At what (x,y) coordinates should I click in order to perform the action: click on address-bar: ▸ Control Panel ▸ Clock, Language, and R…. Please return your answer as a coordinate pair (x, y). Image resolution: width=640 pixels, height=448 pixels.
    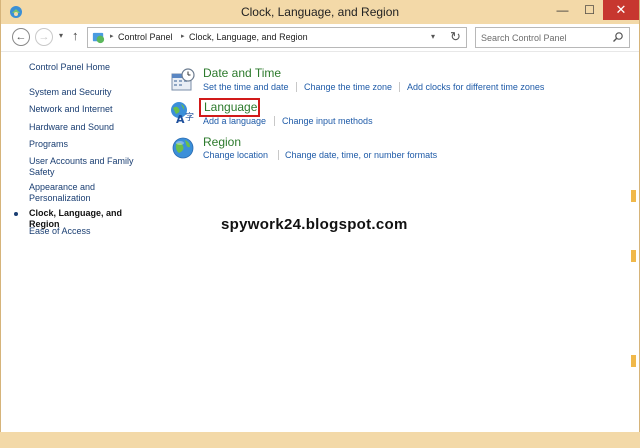
    Looking at the image, I should click on (277, 37).